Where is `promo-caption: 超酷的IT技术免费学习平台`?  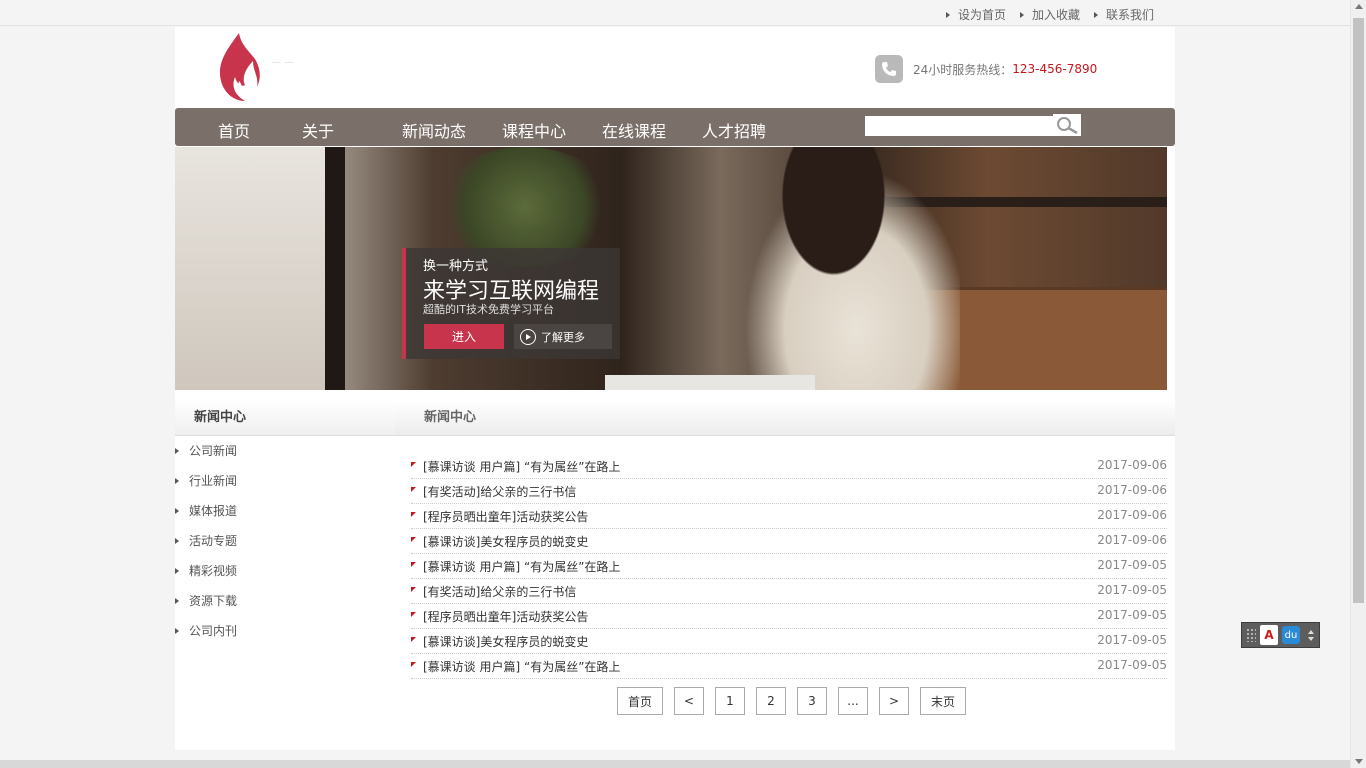 promo-caption: 超酷的IT技术免费学习平台 is located at coordinates (488, 309).